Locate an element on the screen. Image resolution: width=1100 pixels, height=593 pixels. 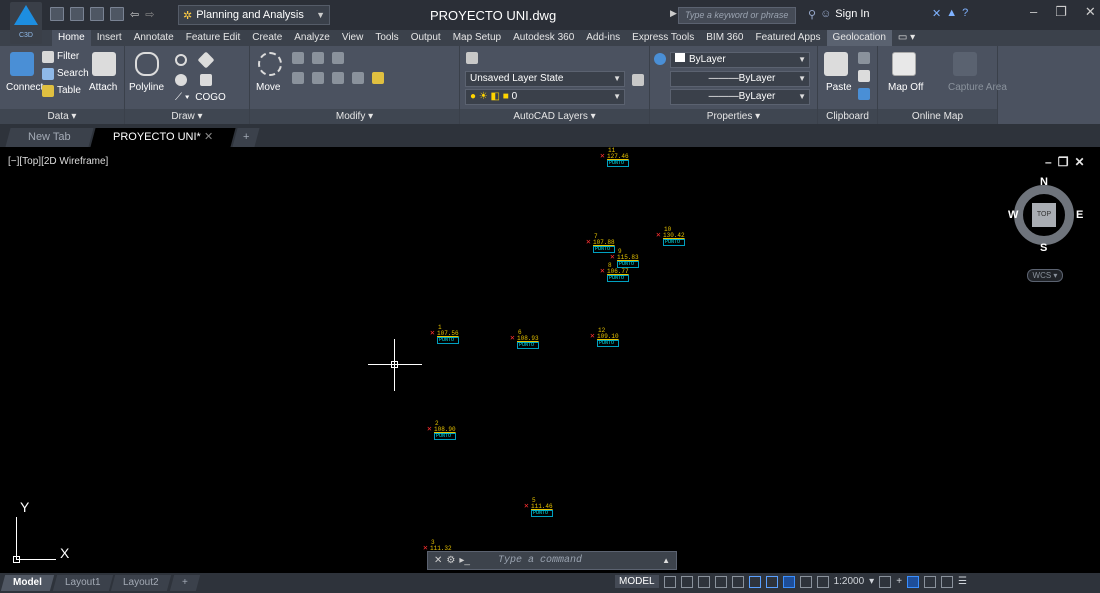
mirror-icon is located at coordinates (298, 78).